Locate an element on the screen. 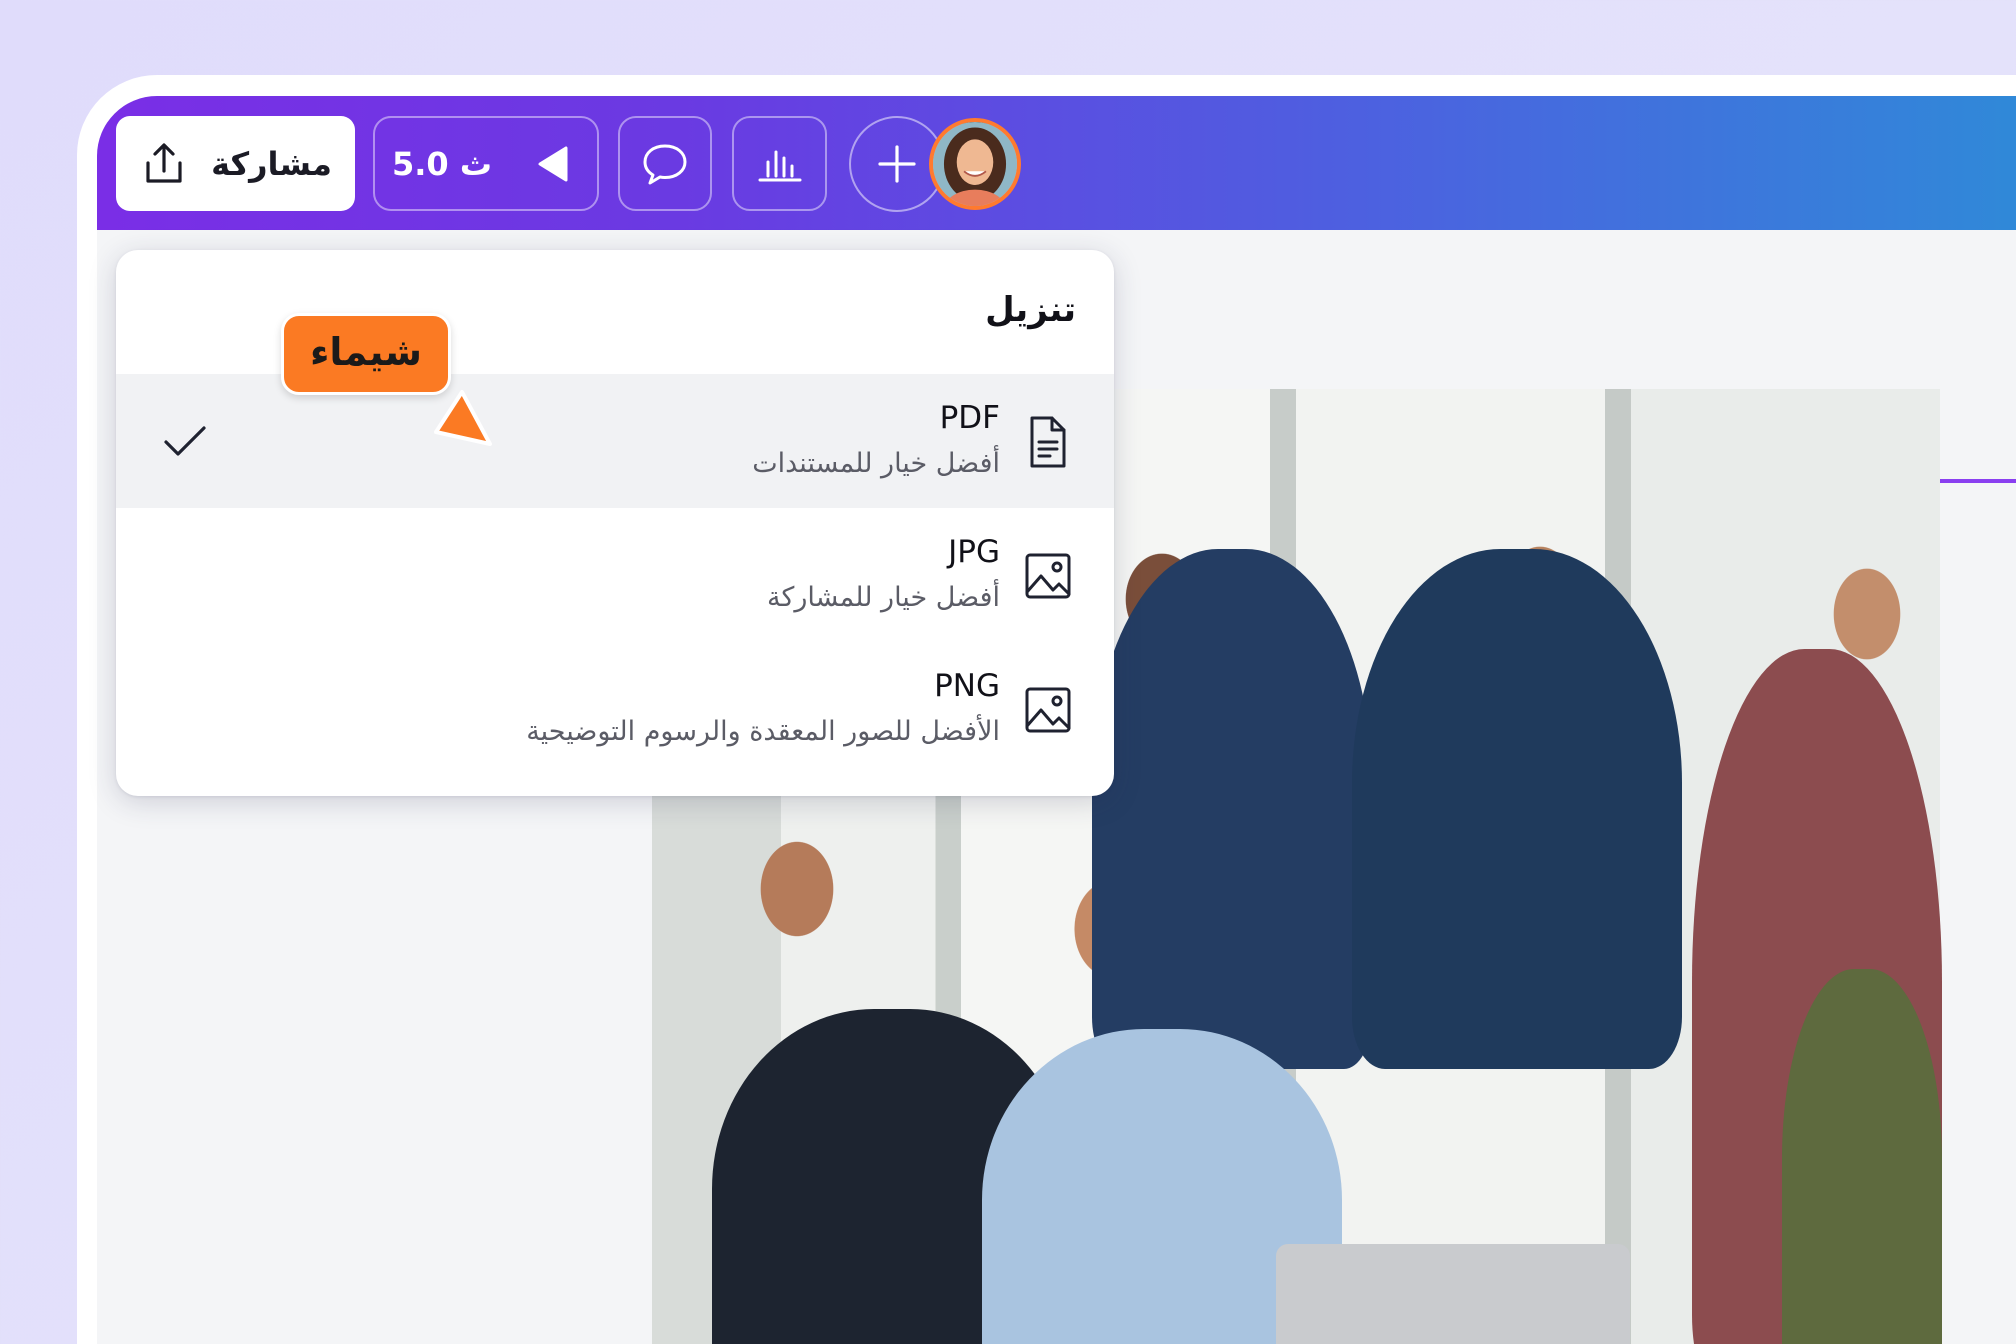  plus-icon is located at coordinates (897, 164).